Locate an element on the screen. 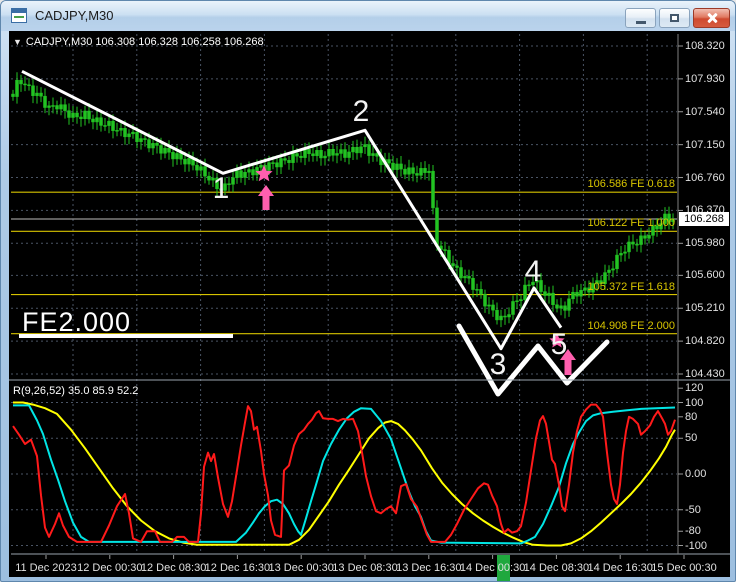 The width and height of the screenshot is (736, 582). close-icon is located at coordinates (712, 18).